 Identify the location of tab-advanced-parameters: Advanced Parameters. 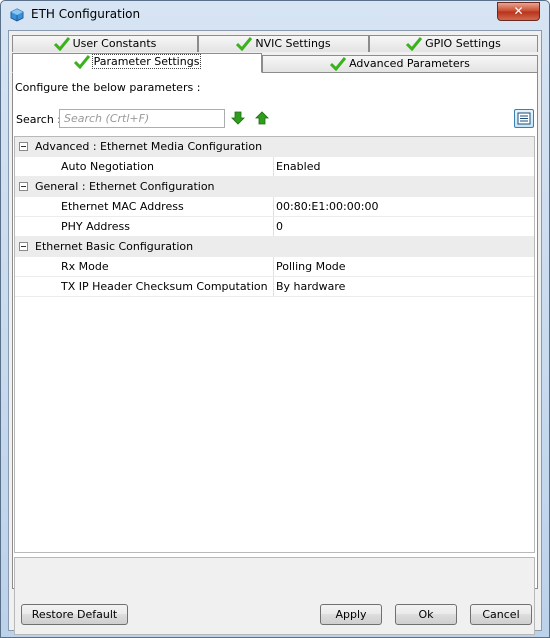
(400, 63).